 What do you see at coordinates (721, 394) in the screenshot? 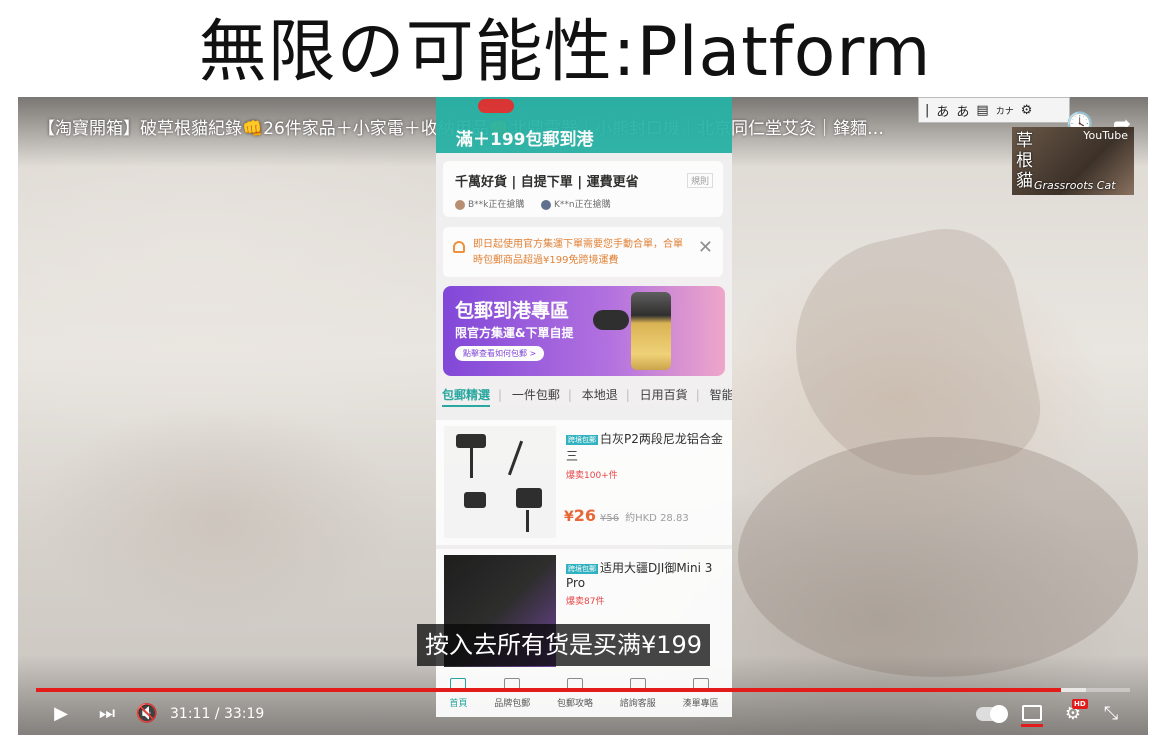
I see `tab-smart: 智能` at bounding box center [721, 394].